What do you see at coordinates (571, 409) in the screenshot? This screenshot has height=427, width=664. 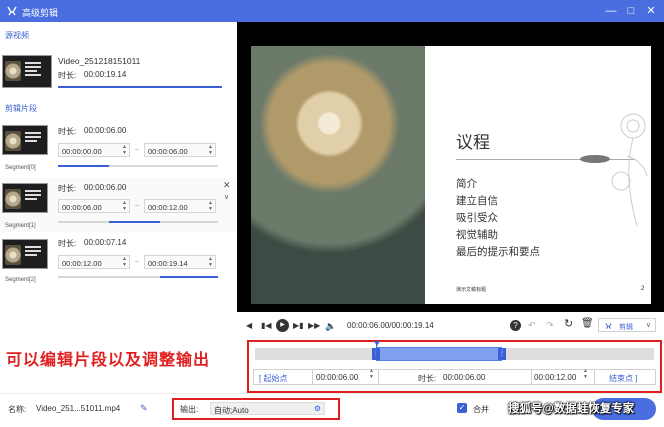 I see `watermark: 搜狐号@数据蛙恢复专家` at bounding box center [571, 409].